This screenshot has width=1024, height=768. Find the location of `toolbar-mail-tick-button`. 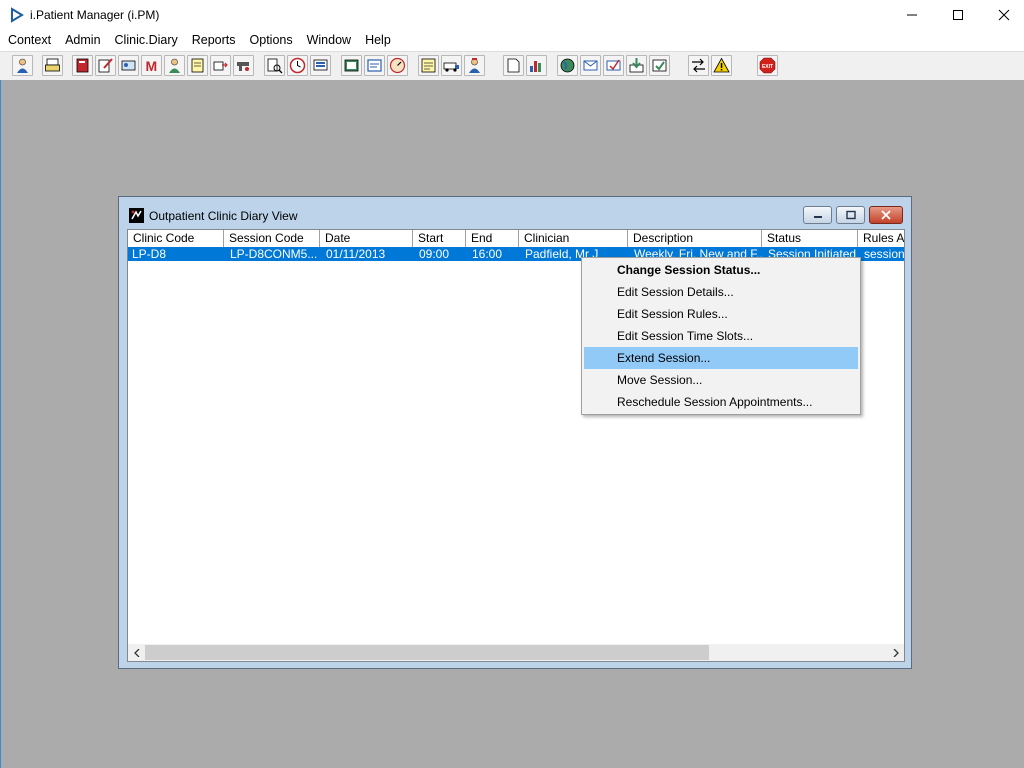

toolbar-mail-tick-button is located at coordinates (613, 65).